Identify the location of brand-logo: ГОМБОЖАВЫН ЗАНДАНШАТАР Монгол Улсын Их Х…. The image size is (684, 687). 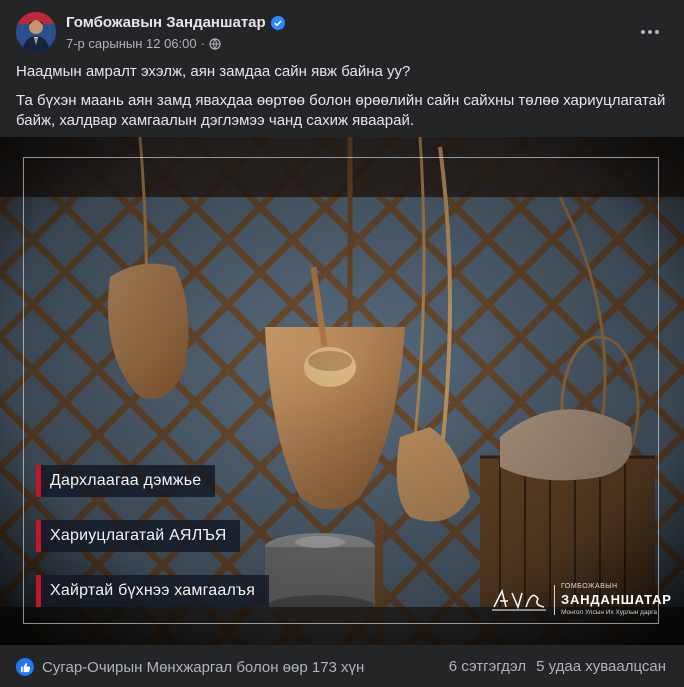
(581, 601).